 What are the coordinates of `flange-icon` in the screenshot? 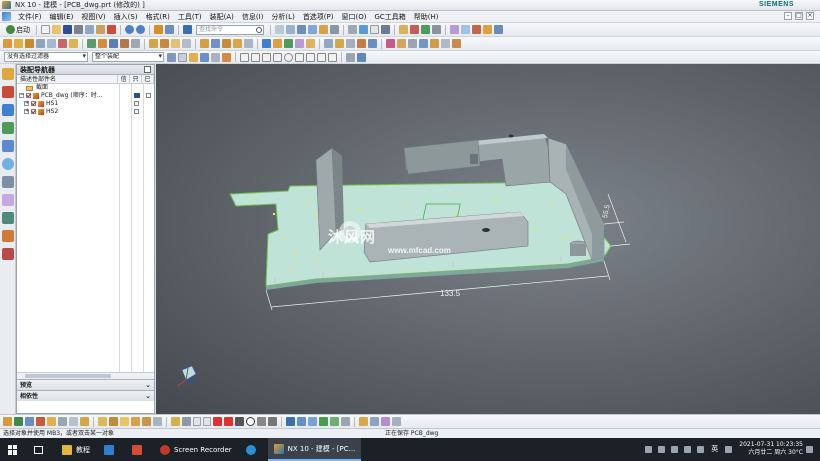 It's located at (339, 43).